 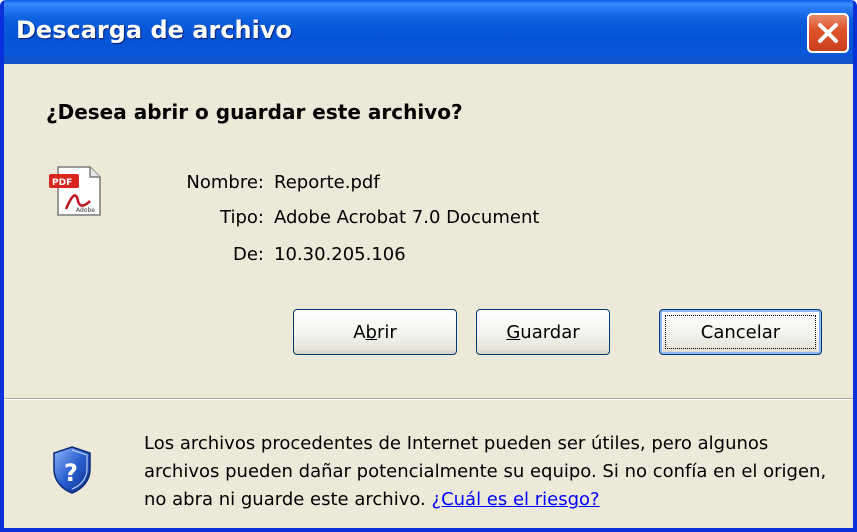 What do you see at coordinates (740, 332) in the screenshot?
I see `cancel-button: Cancelar` at bounding box center [740, 332].